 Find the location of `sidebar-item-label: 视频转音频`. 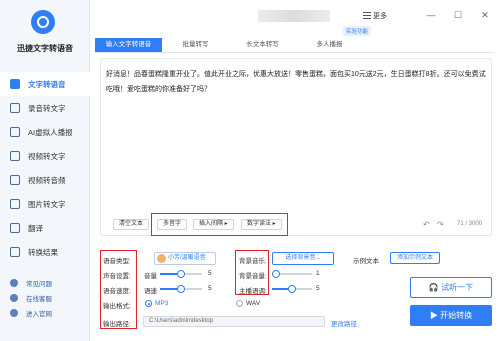

sidebar-item-label: 视频转音频 is located at coordinates (47, 180).